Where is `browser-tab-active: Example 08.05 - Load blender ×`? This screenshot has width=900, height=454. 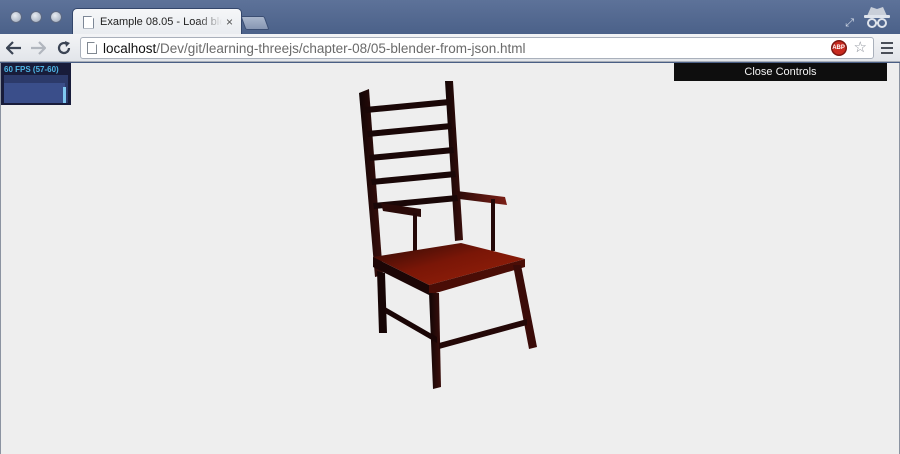
browser-tab-active: Example 08.05 - Load blender × is located at coordinates (157, 21).